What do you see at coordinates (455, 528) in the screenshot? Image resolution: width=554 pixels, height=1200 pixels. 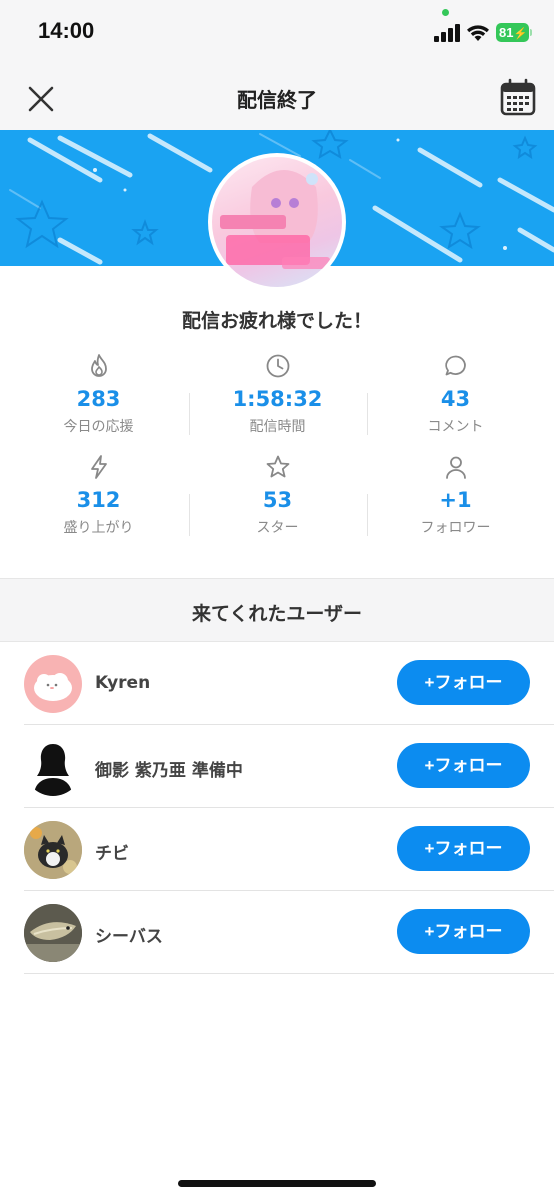 I see `stat-label: フォロワー` at bounding box center [455, 528].